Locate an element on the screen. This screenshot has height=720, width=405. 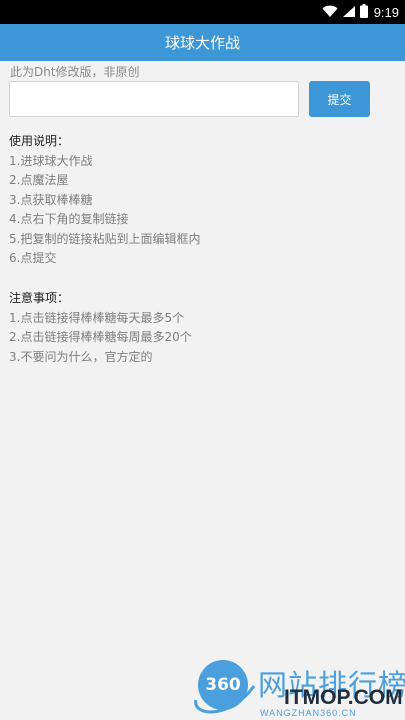
note-item: 3.不要问为什么，官方定的 is located at coordinates (81, 356).